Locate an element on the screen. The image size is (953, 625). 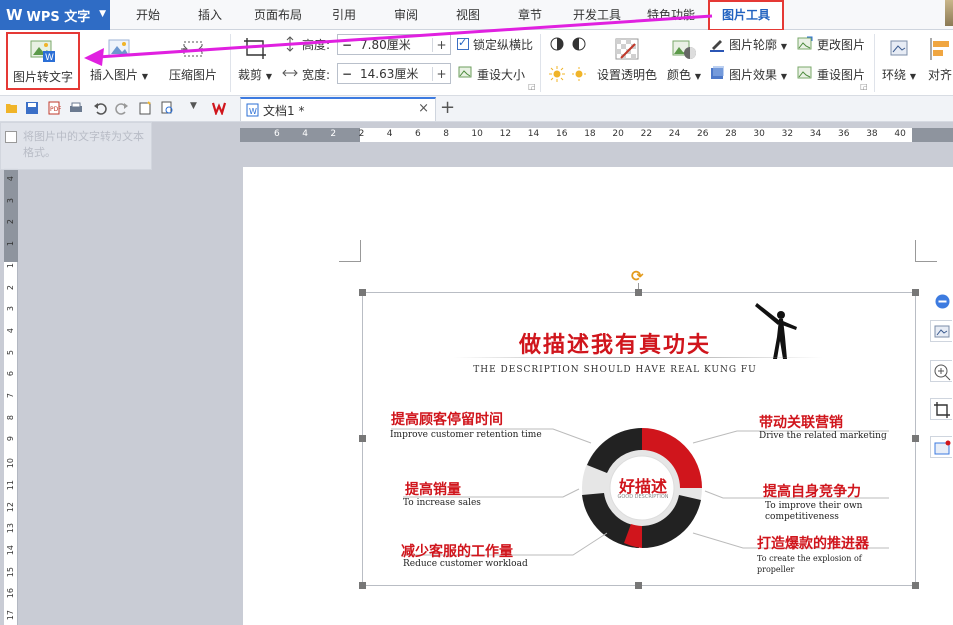
decrease-width-button: − is located at coordinates (347, 74).